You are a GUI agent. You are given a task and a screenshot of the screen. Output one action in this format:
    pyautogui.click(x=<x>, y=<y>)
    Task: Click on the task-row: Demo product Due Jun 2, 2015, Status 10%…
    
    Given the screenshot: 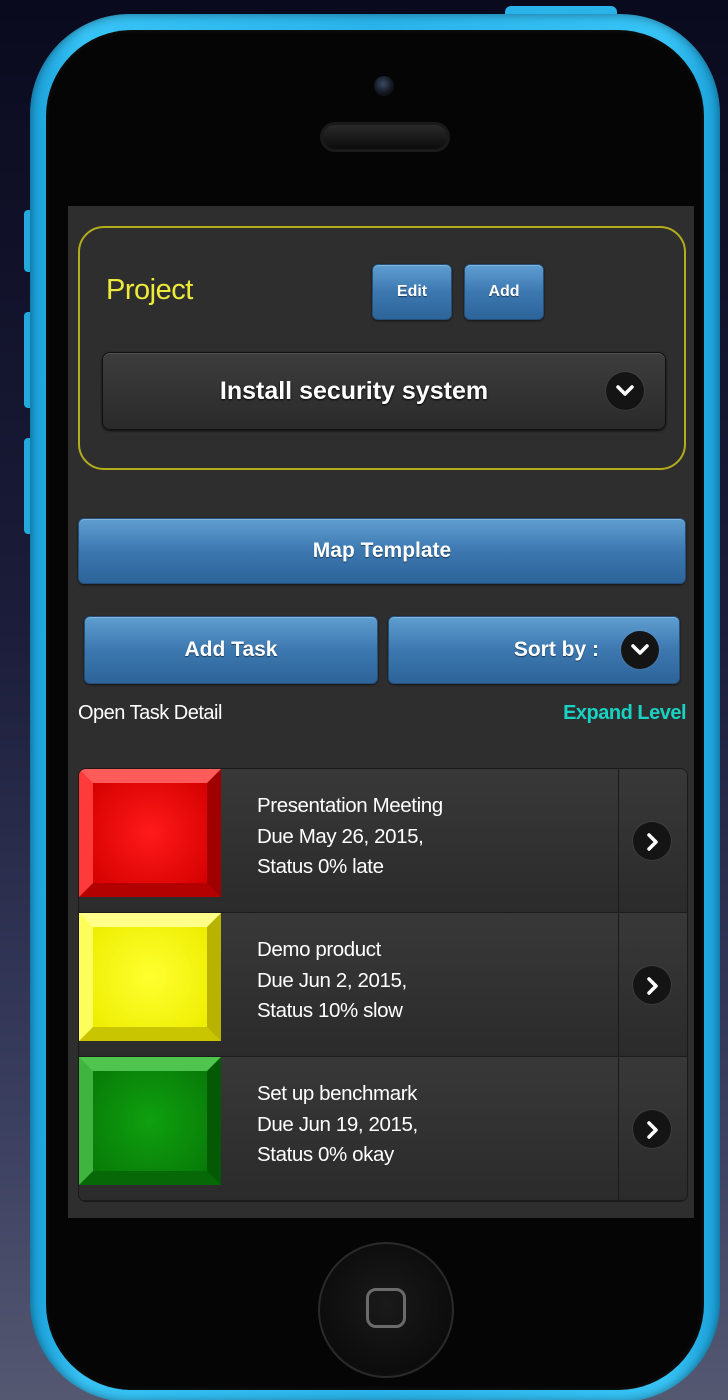 What is the action you would take?
    pyautogui.click(x=383, y=985)
    